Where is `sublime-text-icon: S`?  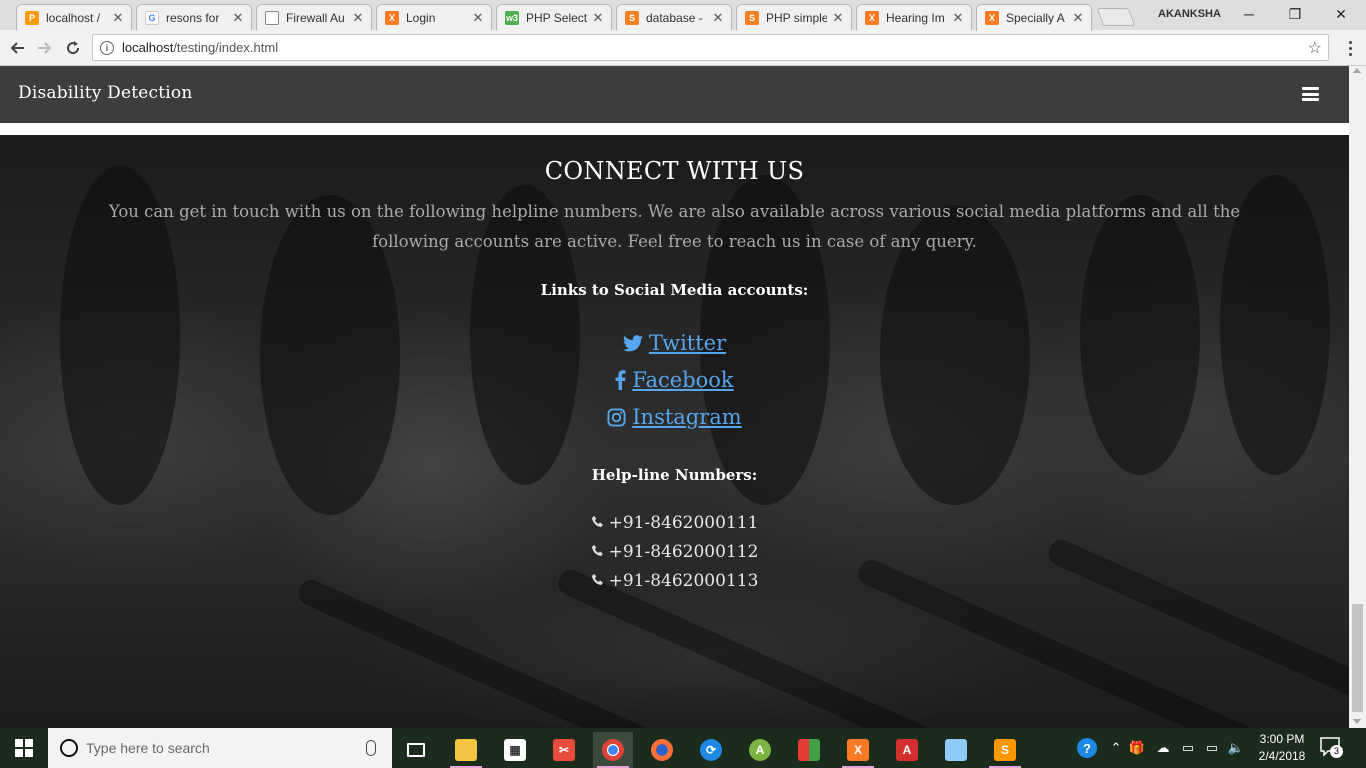
sublime-text-icon: S is located at coordinates (1005, 750).